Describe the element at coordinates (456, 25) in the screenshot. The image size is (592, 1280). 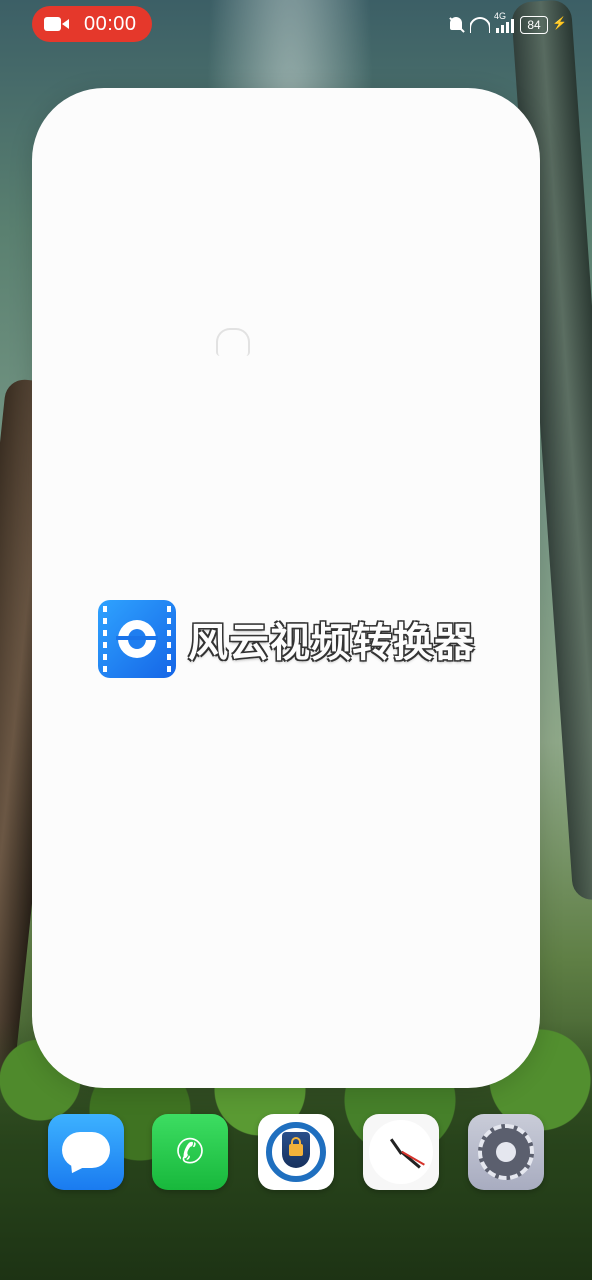
I see `mute-bell-icon` at that location.